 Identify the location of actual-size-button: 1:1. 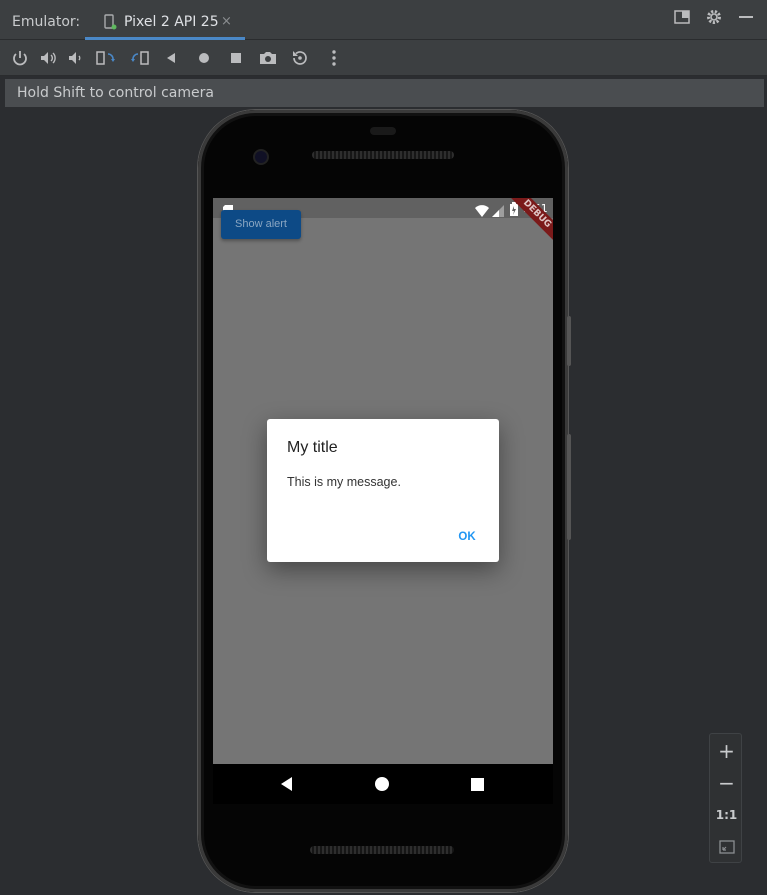
(726, 815).